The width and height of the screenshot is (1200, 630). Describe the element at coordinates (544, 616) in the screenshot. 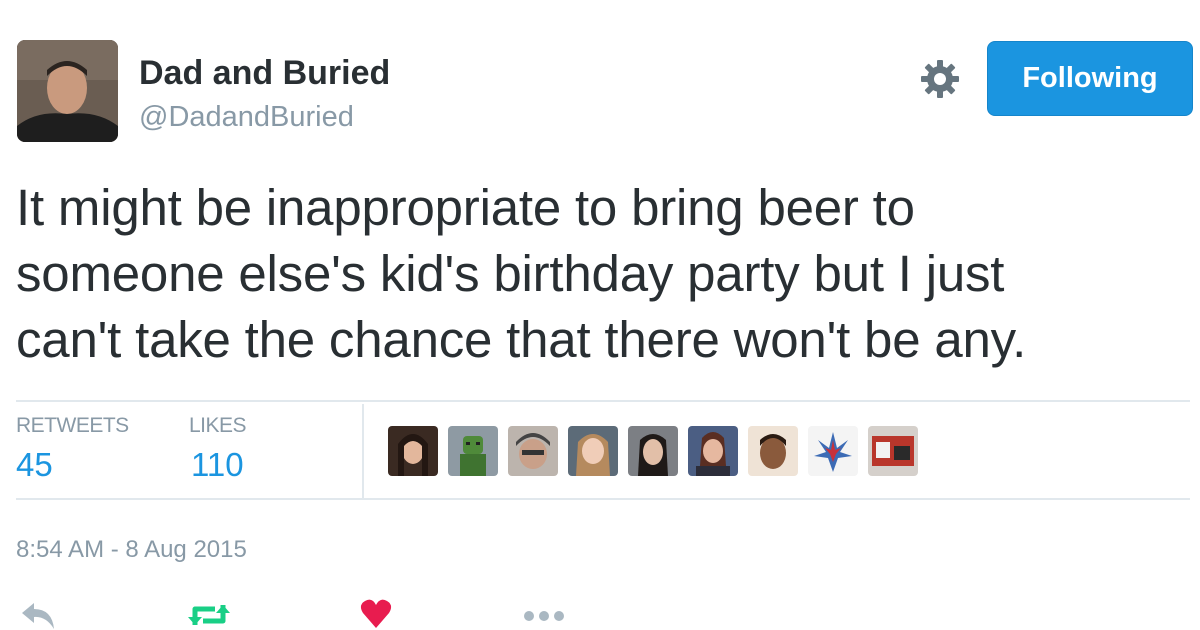

I see `more-icon` at that location.